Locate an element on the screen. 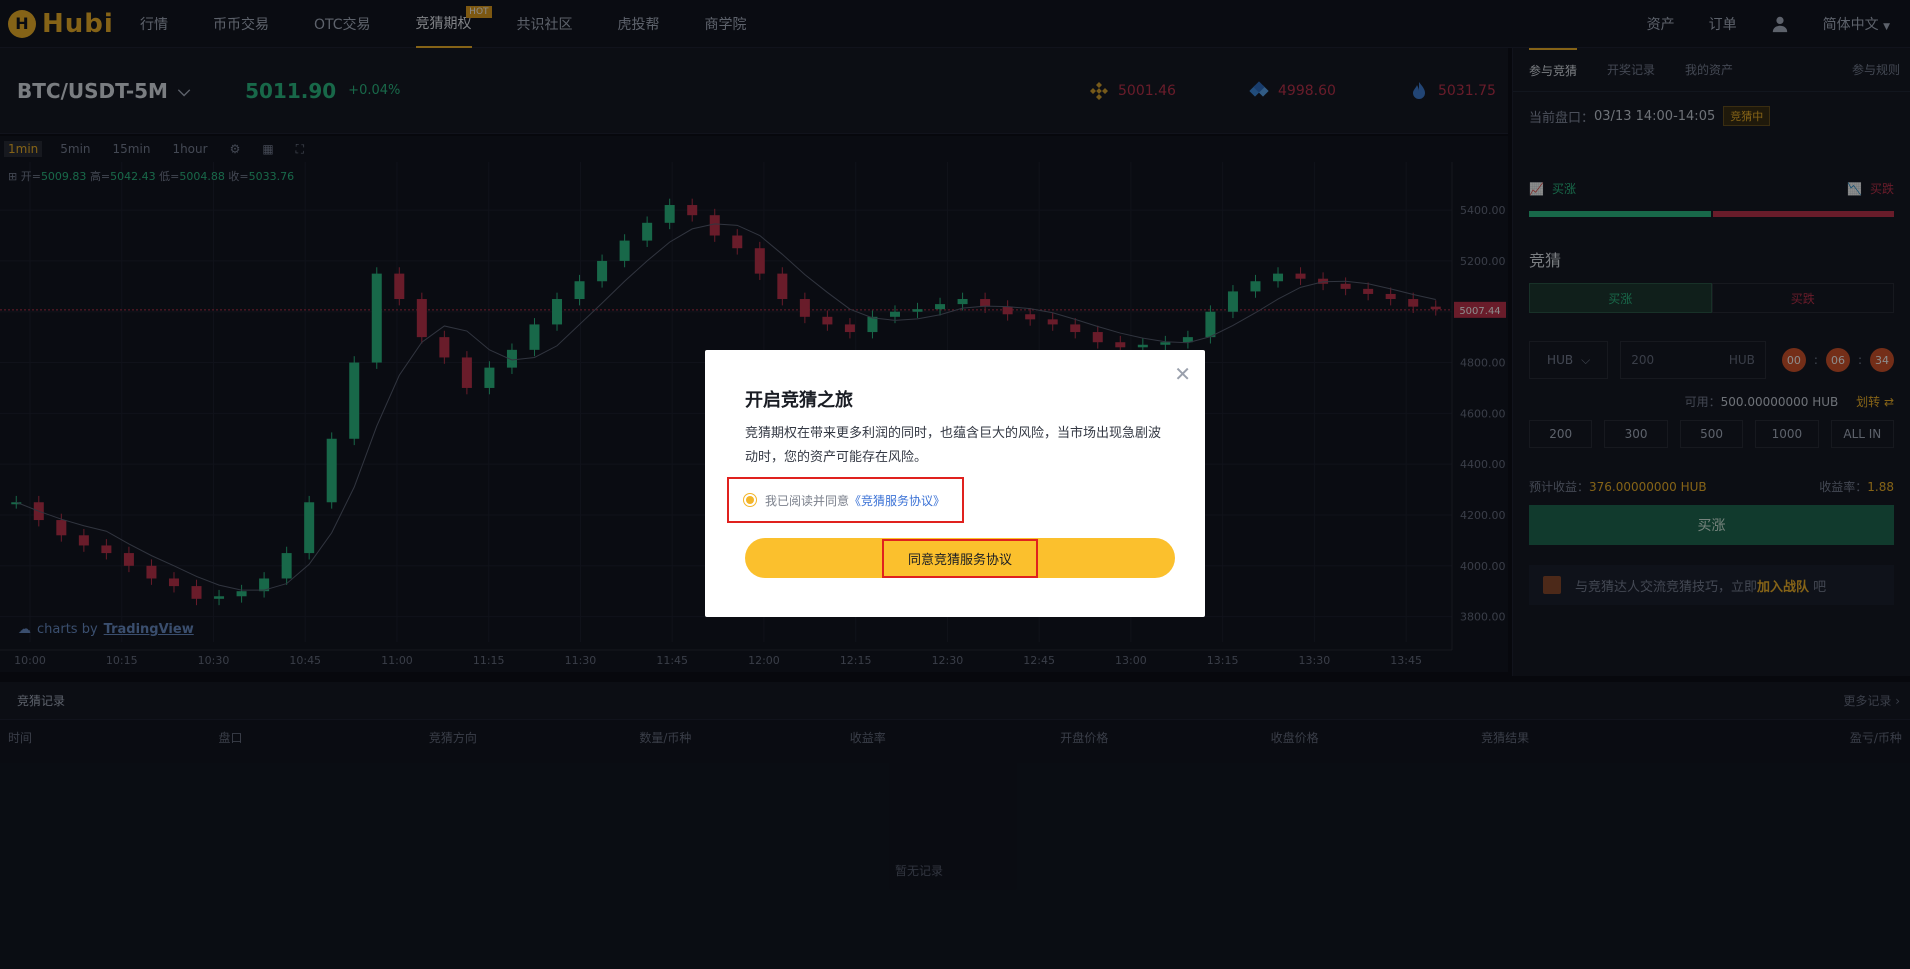  agreement-checkbox: 我已阅读并同意 《竞猜服务协议》 is located at coordinates (845, 500).